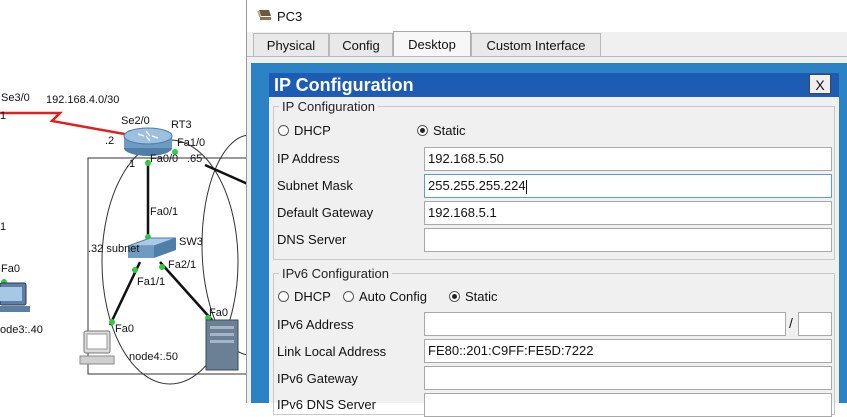 Image resolution: width=847 pixels, height=417 pixels. I want to click on ip-address-field: 192.168.5.50, so click(628, 159).